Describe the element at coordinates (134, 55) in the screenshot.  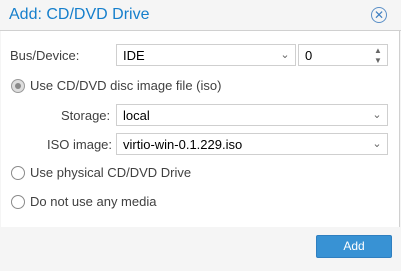
I see `bus-select-value: IDE` at that location.